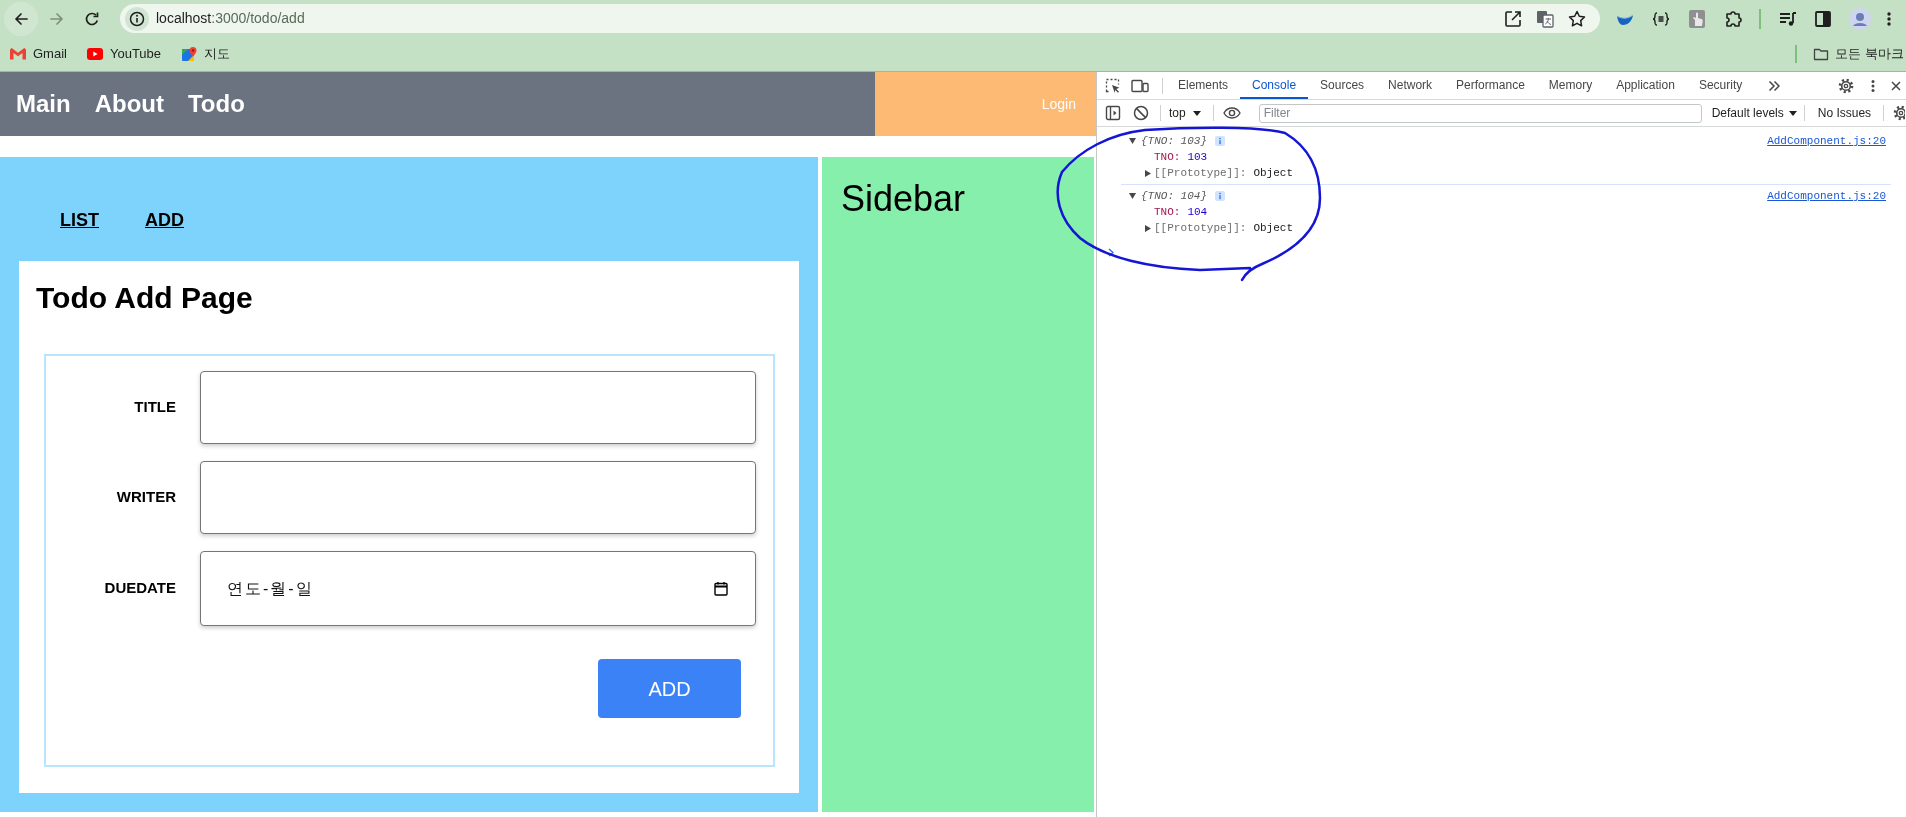  Describe the element at coordinates (1889, 18) in the screenshot. I see `menu-icon` at that location.